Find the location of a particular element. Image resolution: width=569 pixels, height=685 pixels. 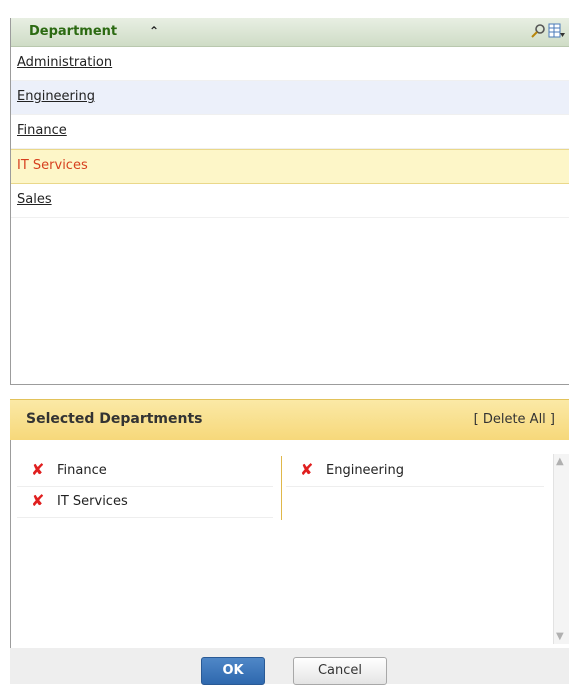

selected-item-label: Engineering is located at coordinates (365, 470).